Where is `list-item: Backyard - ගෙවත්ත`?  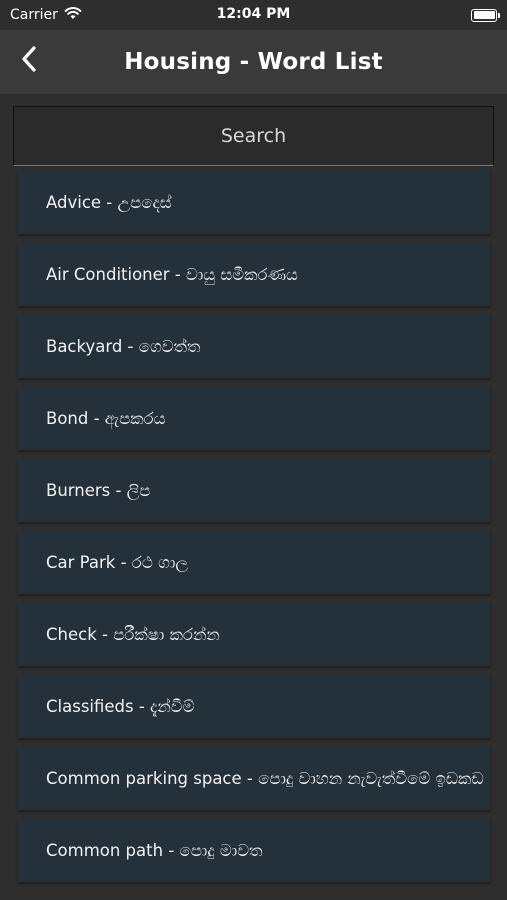 list-item: Backyard - ගෙවත්ත is located at coordinates (254, 346).